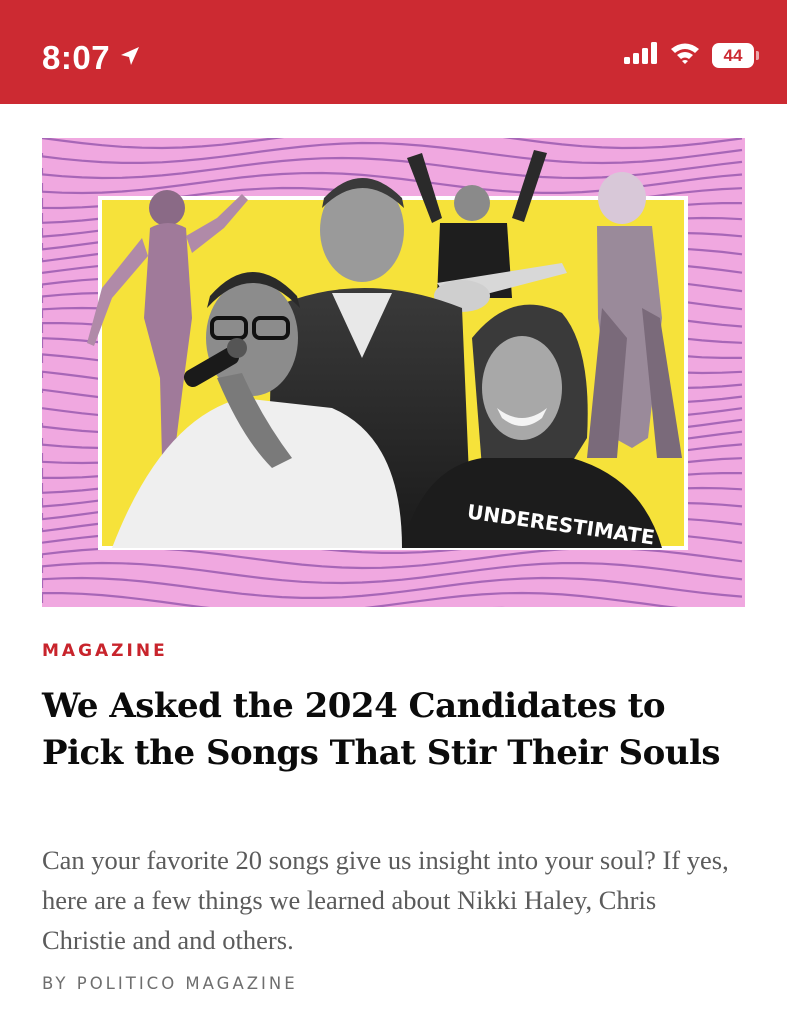 This screenshot has height=1024, width=787. I want to click on cellular-signal-icon, so click(641, 55).